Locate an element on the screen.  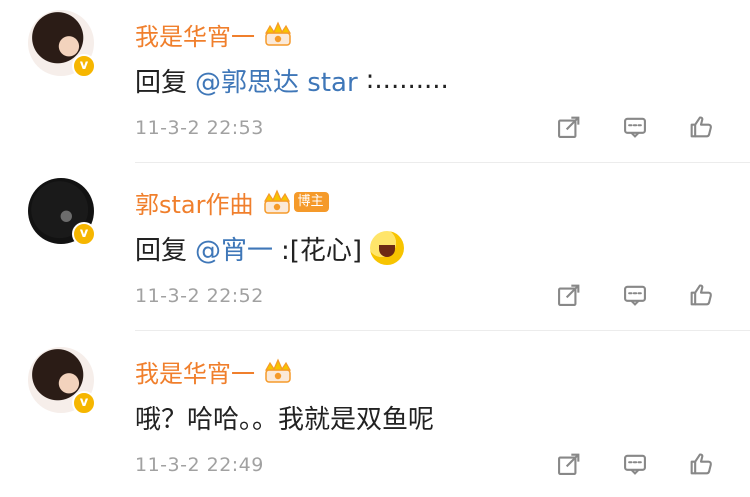
comment-meta: 11-3-2 22:52 is located at coordinates (199, 296).